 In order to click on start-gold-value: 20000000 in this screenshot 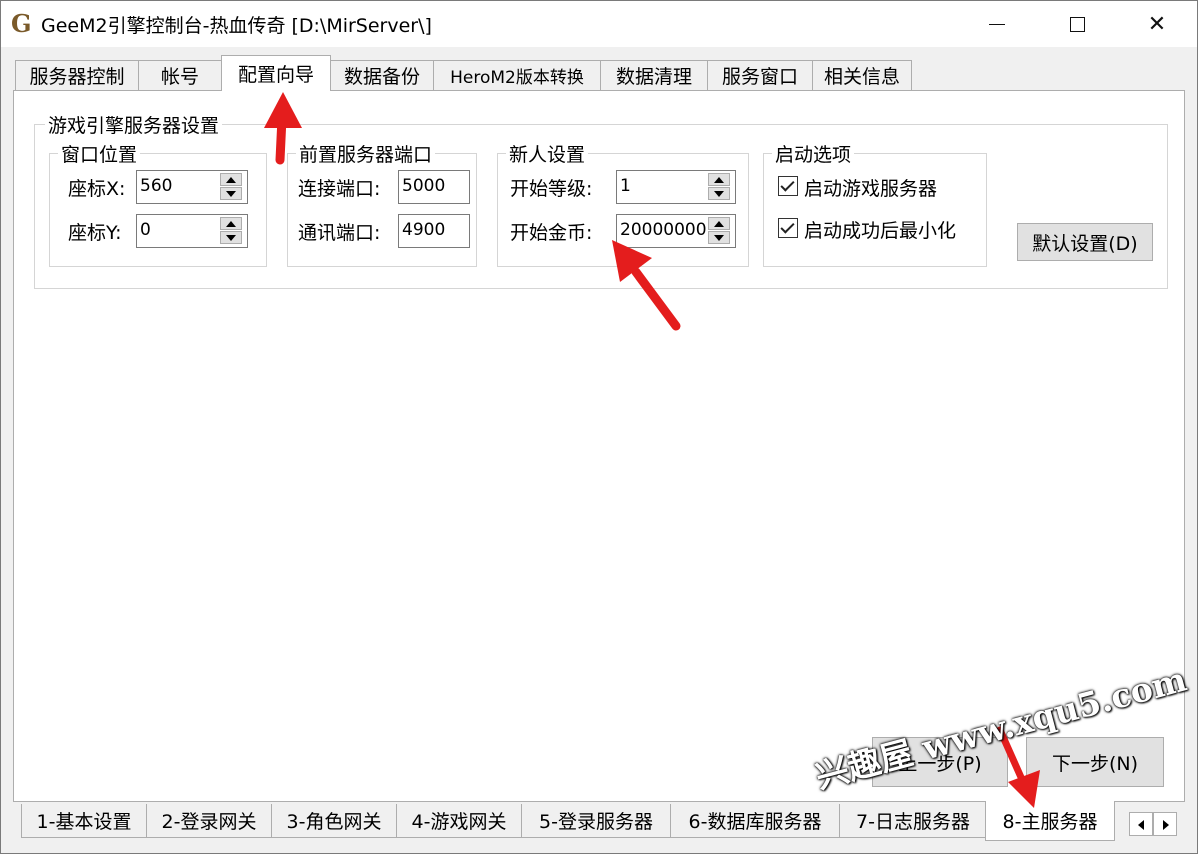, I will do `click(663, 230)`.